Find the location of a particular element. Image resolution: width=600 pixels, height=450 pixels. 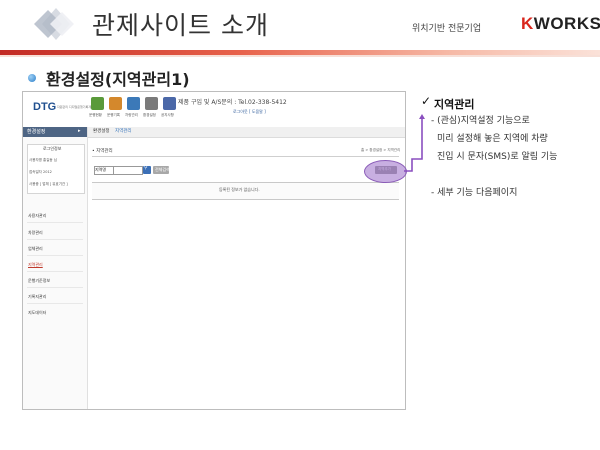

note-line: 진입 시 문자(SMS)로 알림 기능 is located at coordinates (497, 157).